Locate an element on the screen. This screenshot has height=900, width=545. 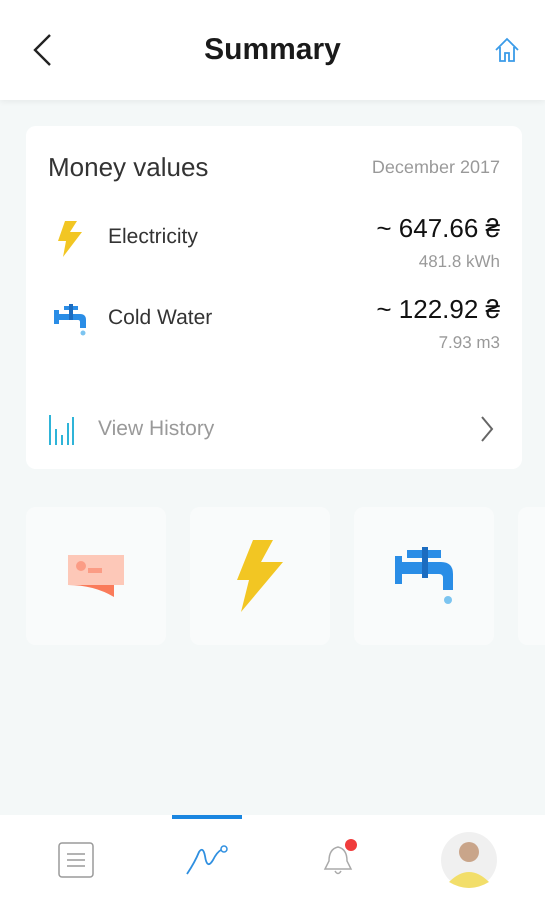
usage-value: 481.8 kWh is located at coordinates (459, 262).